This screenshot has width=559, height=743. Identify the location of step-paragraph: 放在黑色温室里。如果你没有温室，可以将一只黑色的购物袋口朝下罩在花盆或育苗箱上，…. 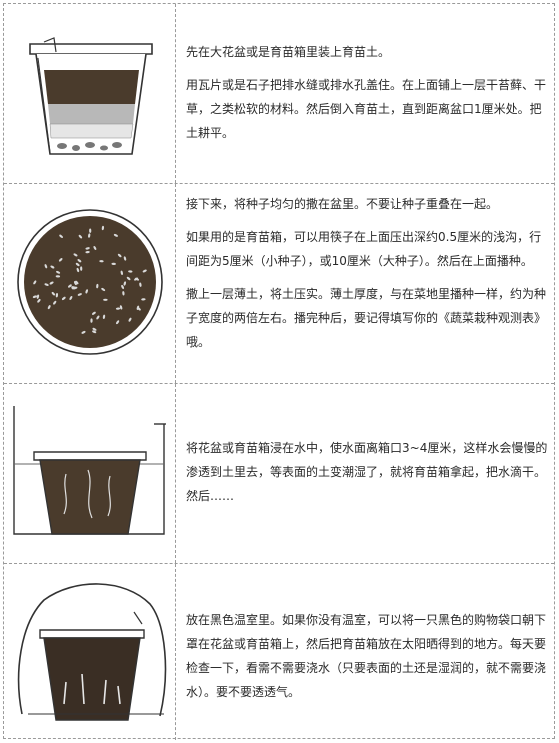
(366, 656).